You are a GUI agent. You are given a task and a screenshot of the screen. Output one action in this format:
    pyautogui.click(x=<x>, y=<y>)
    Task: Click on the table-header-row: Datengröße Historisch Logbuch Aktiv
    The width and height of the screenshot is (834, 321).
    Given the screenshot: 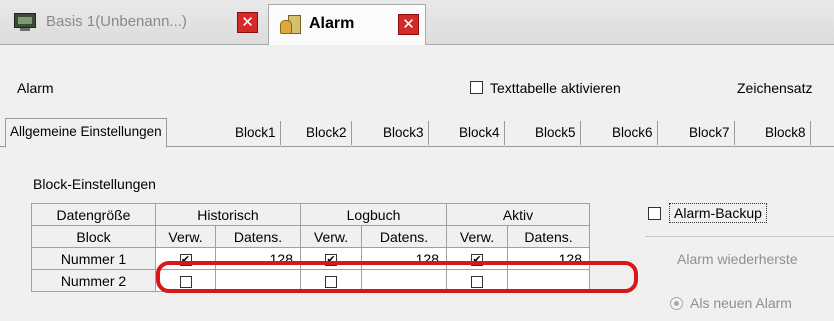 What is the action you would take?
    pyautogui.click(x=310, y=214)
    